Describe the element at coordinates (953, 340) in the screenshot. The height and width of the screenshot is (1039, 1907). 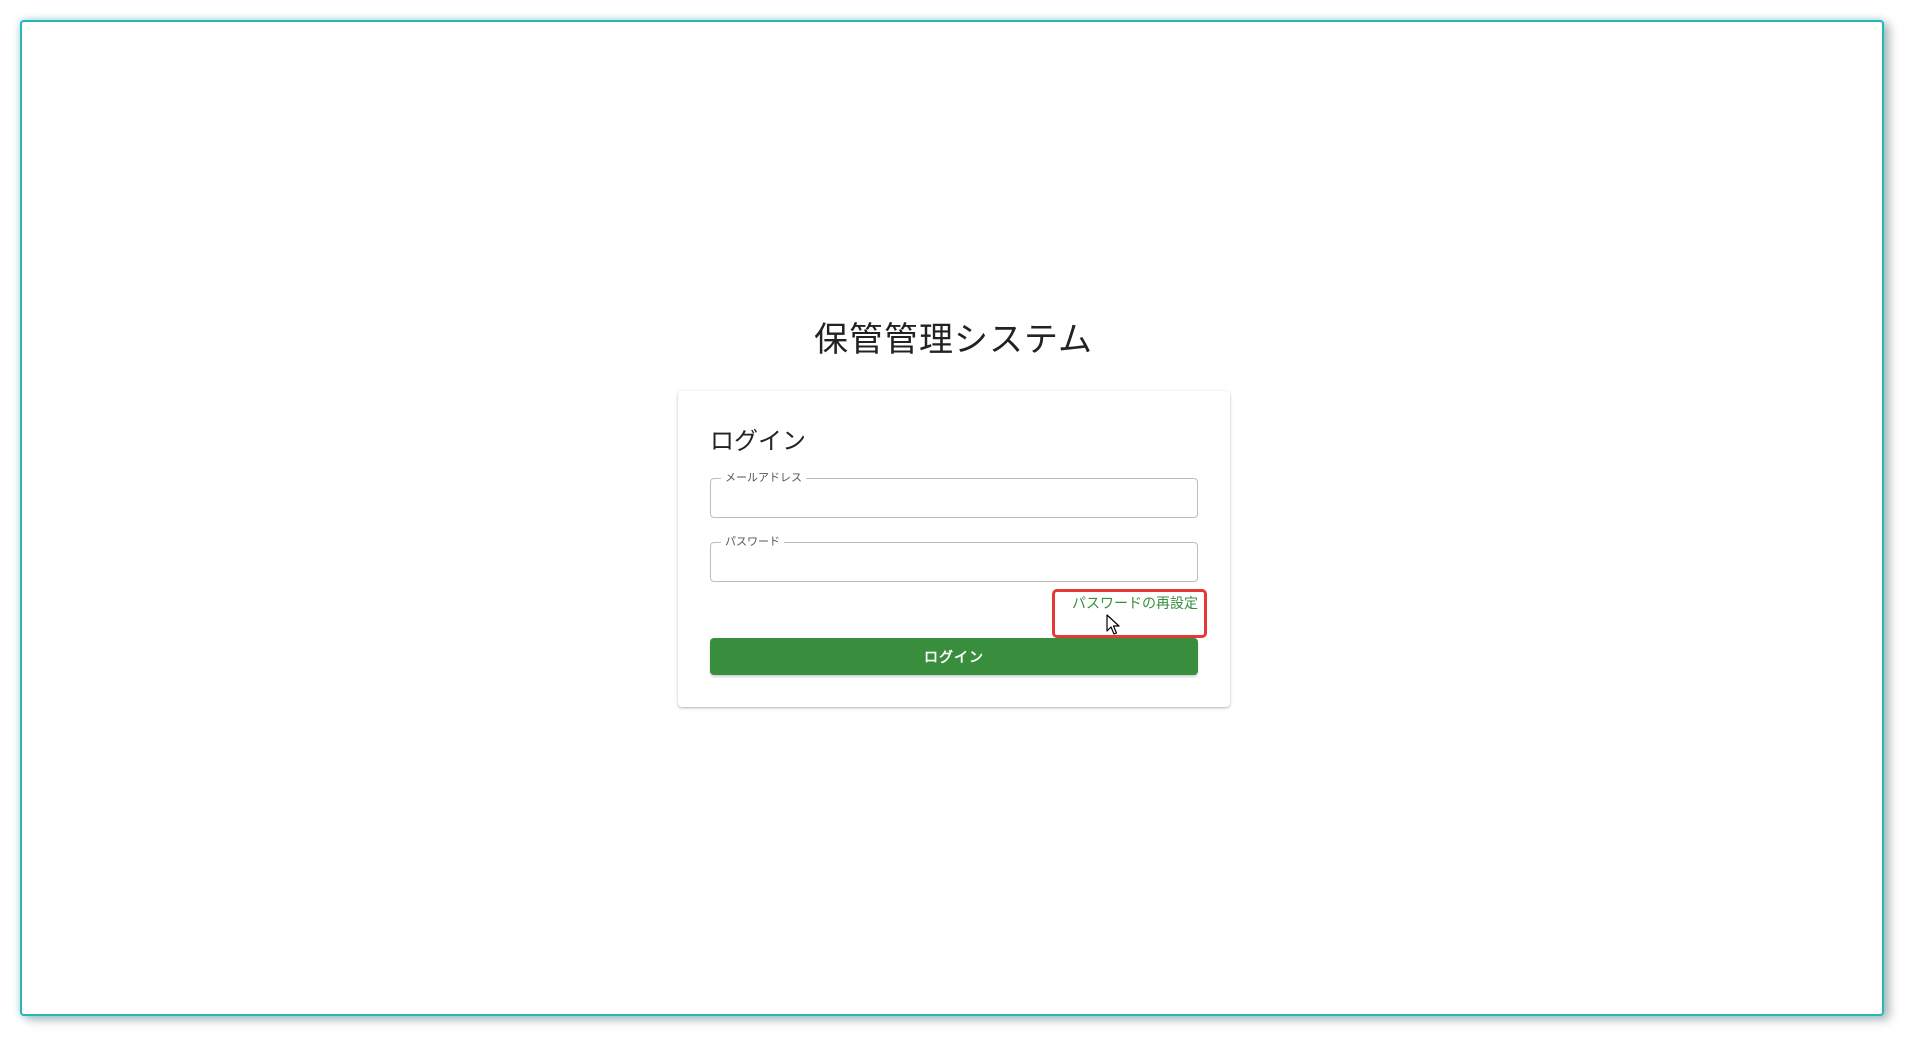
I see `app-title: 保管管理システム` at that location.